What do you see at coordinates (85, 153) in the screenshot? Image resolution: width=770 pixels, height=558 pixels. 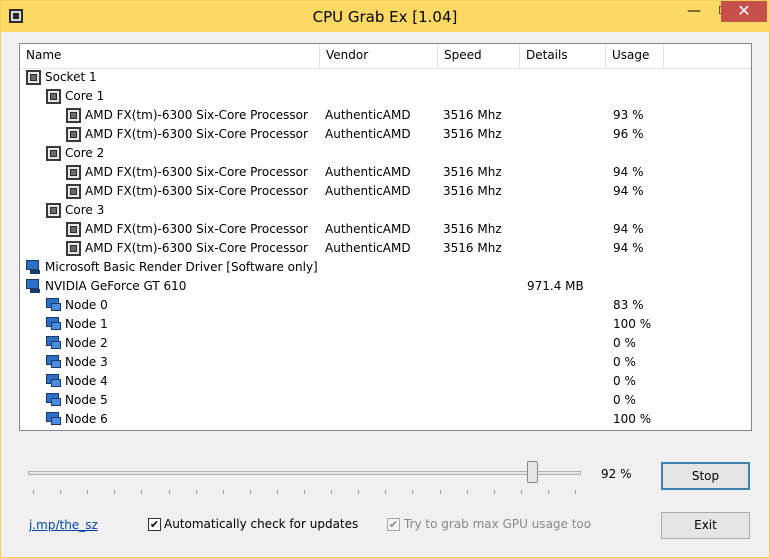 I see `row-name: Core 2` at bounding box center [85, 153].